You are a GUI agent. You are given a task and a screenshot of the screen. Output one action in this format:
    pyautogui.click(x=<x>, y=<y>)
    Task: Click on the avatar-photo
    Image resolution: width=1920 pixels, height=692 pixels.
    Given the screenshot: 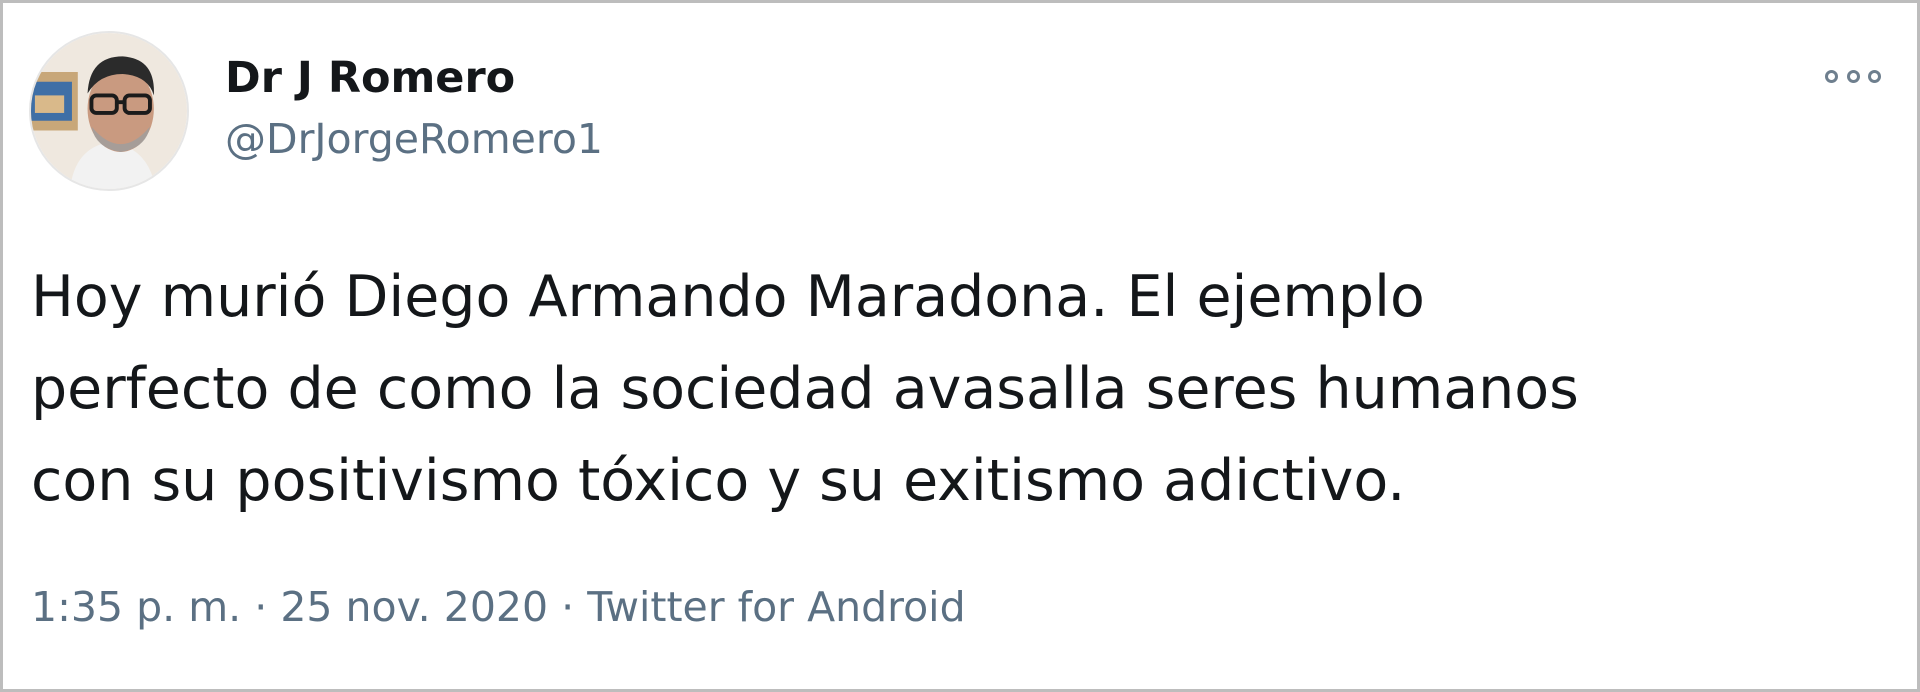 What is the action you would take?
    pyautogui.click(x=109, y=111)
    